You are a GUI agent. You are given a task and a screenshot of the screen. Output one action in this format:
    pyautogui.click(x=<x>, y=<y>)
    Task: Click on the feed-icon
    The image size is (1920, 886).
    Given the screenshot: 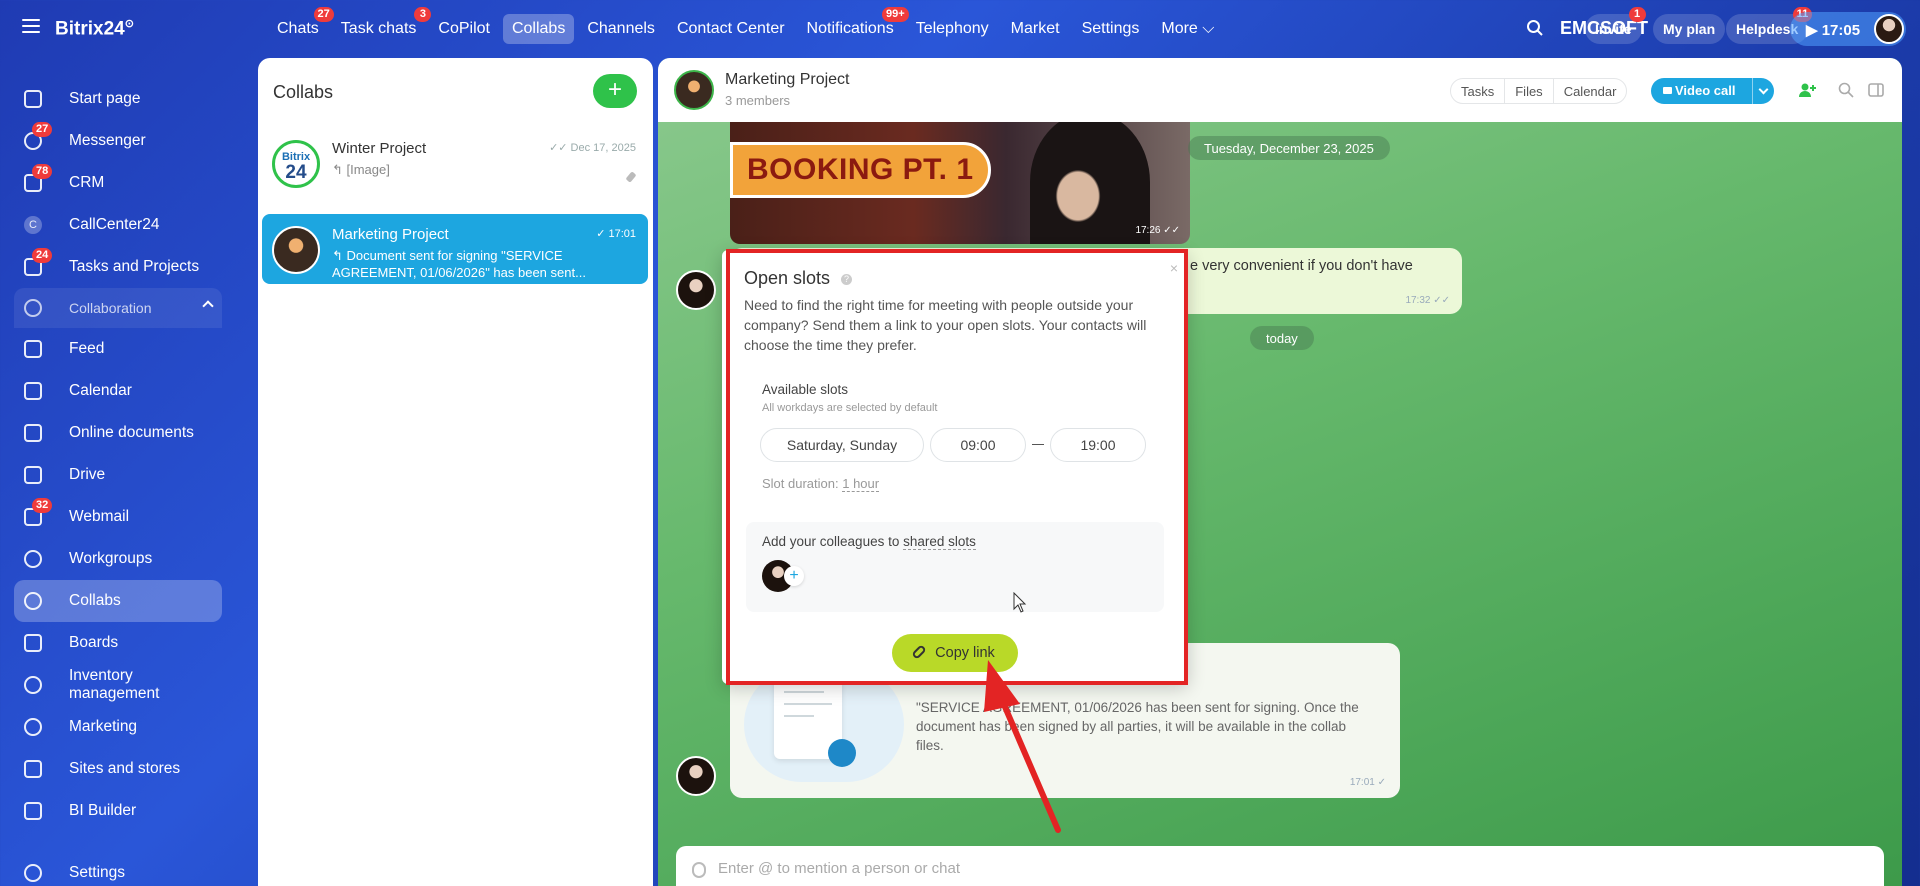 What is the action you would take?
    pyautogui.click(x=33, y=349)
    